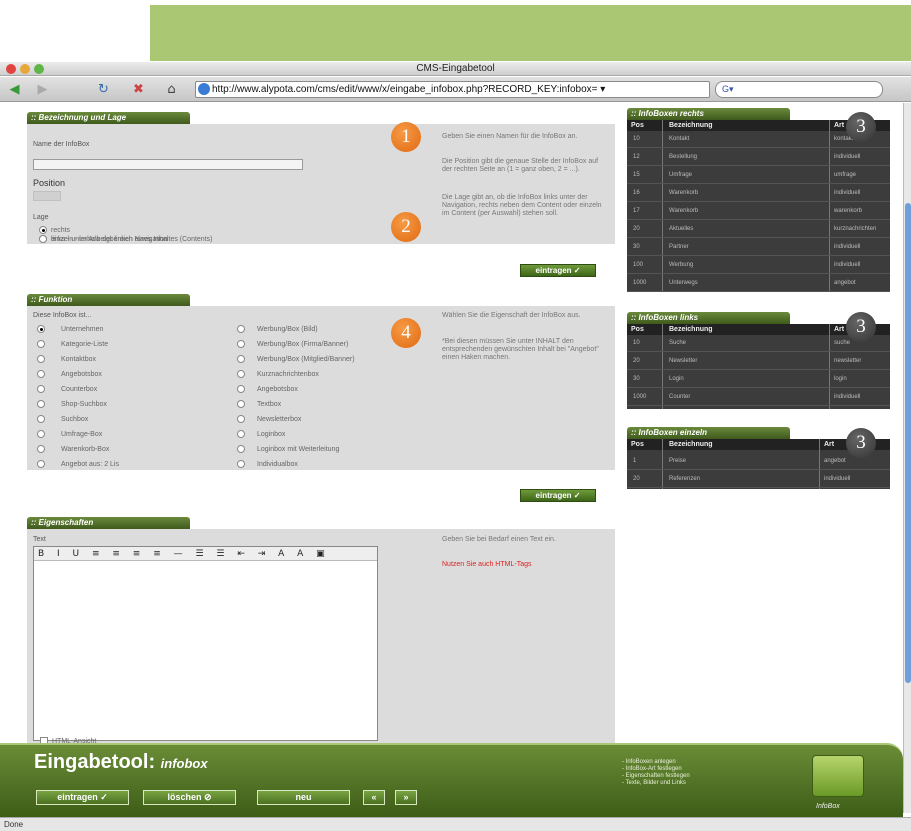  What do you see at coordinates (306, 359) in the screenshot?
I see `funktion-option-label: Werbung/Box (Mitglied/Banner)` at bounding box center [306, 359].